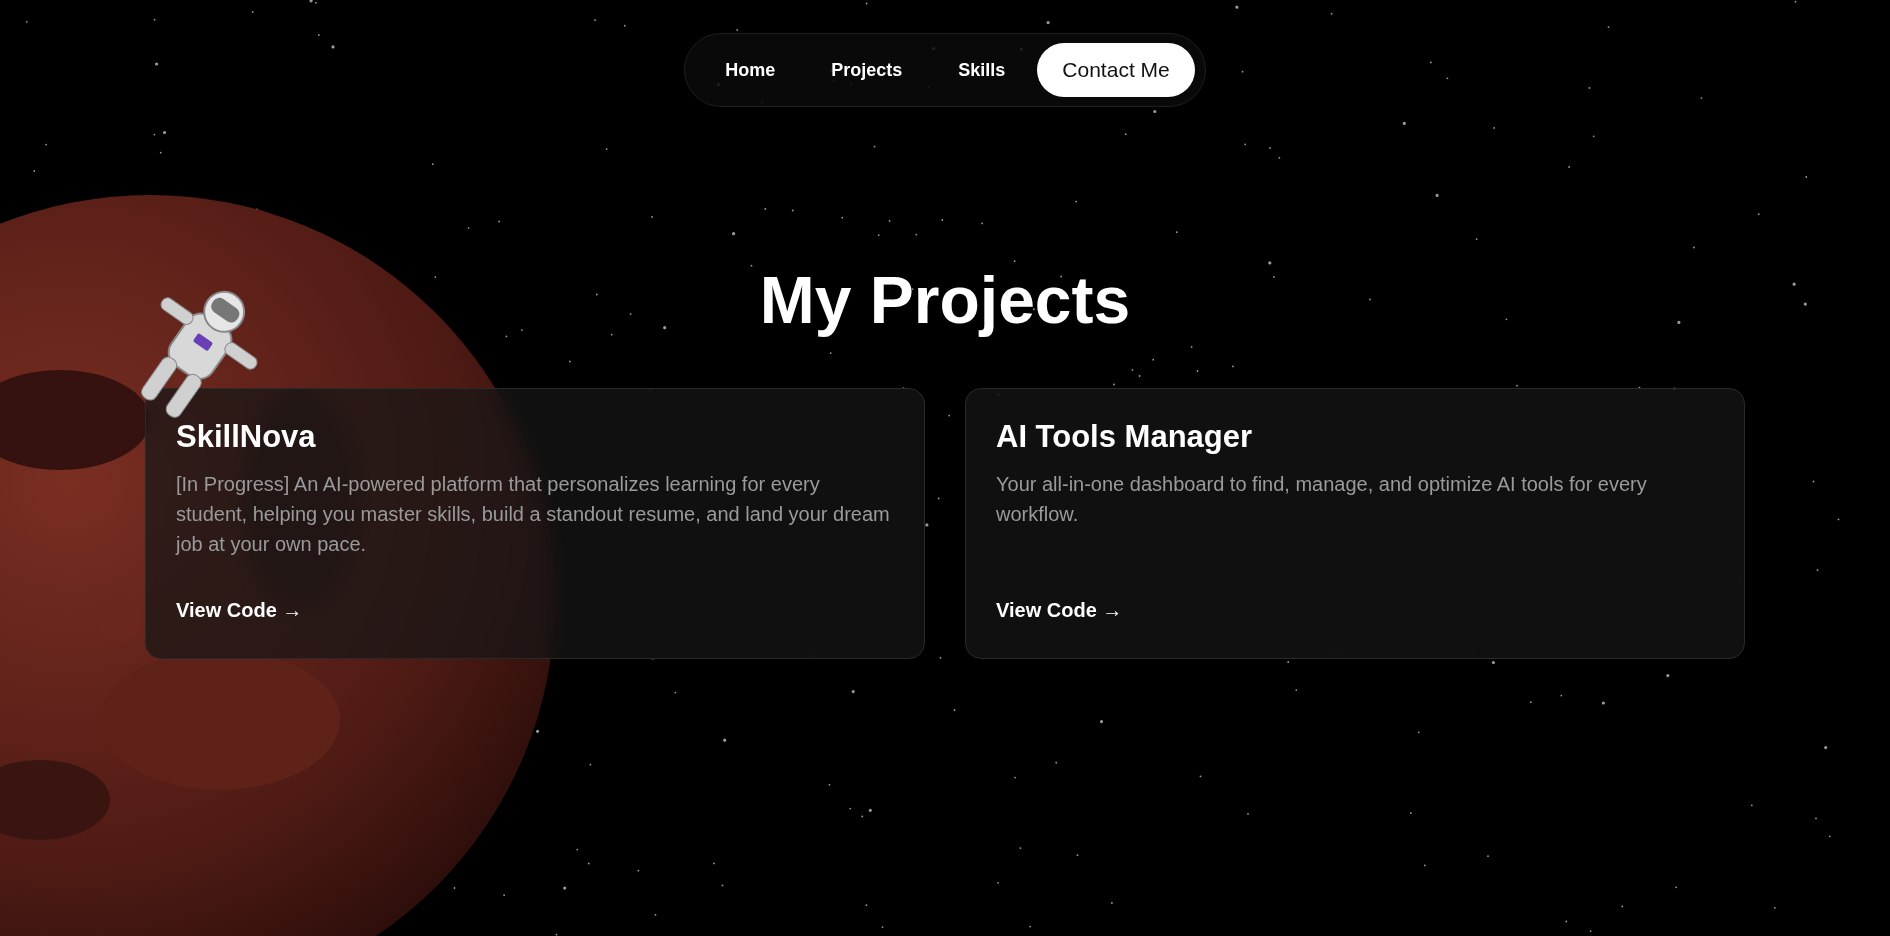 The image size is (1890, 936). Describe the element at coordinates (750, 70) in the screenshot. I see `nav-link: Home` at that location.